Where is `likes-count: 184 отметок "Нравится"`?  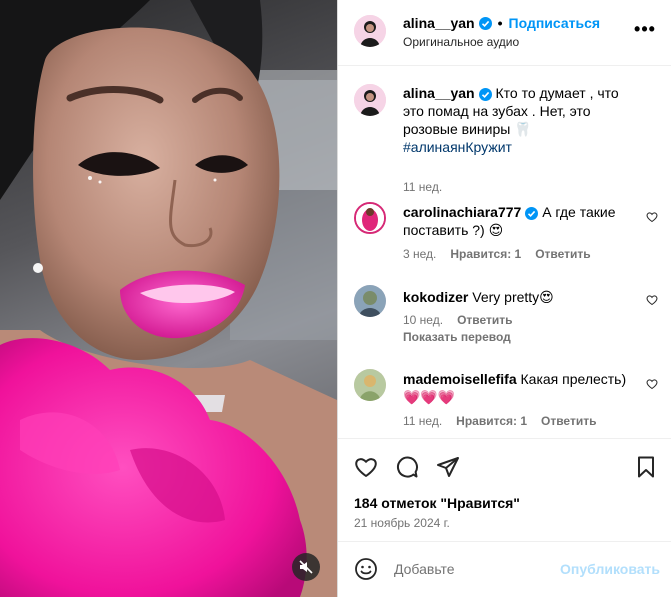
likes-count: 184 отметок "Нравится" is located at coordinates (437, 503).